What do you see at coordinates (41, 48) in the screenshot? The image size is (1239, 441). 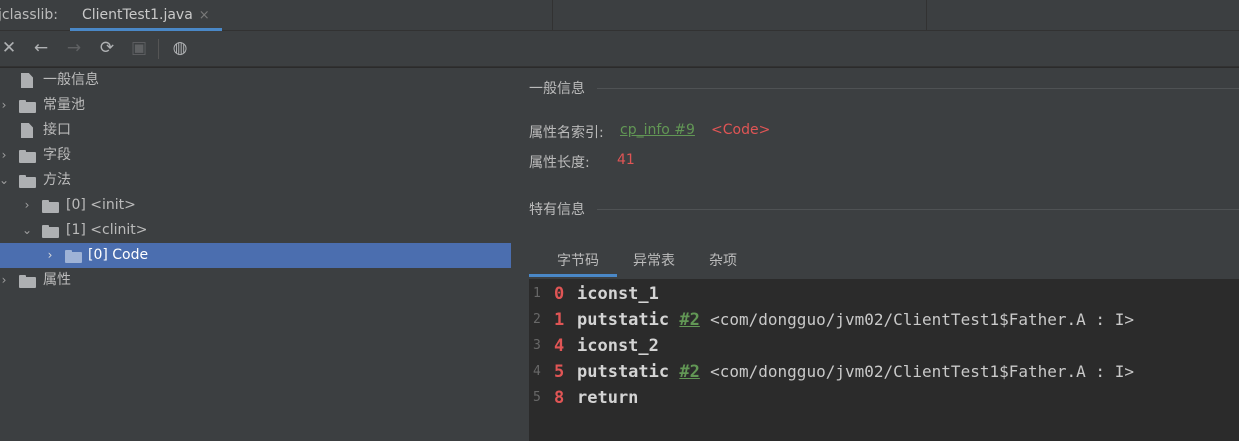 I see `back-arrow-icon: ←` at bounding box center [41, 48].